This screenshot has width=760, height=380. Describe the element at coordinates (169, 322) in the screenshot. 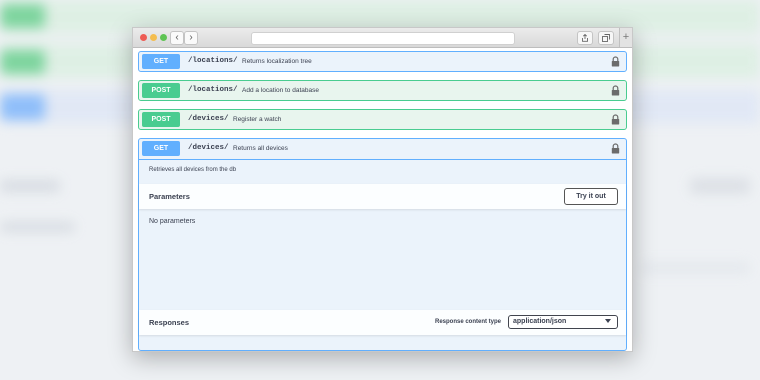

I see `responses-title: Responses` at that location.